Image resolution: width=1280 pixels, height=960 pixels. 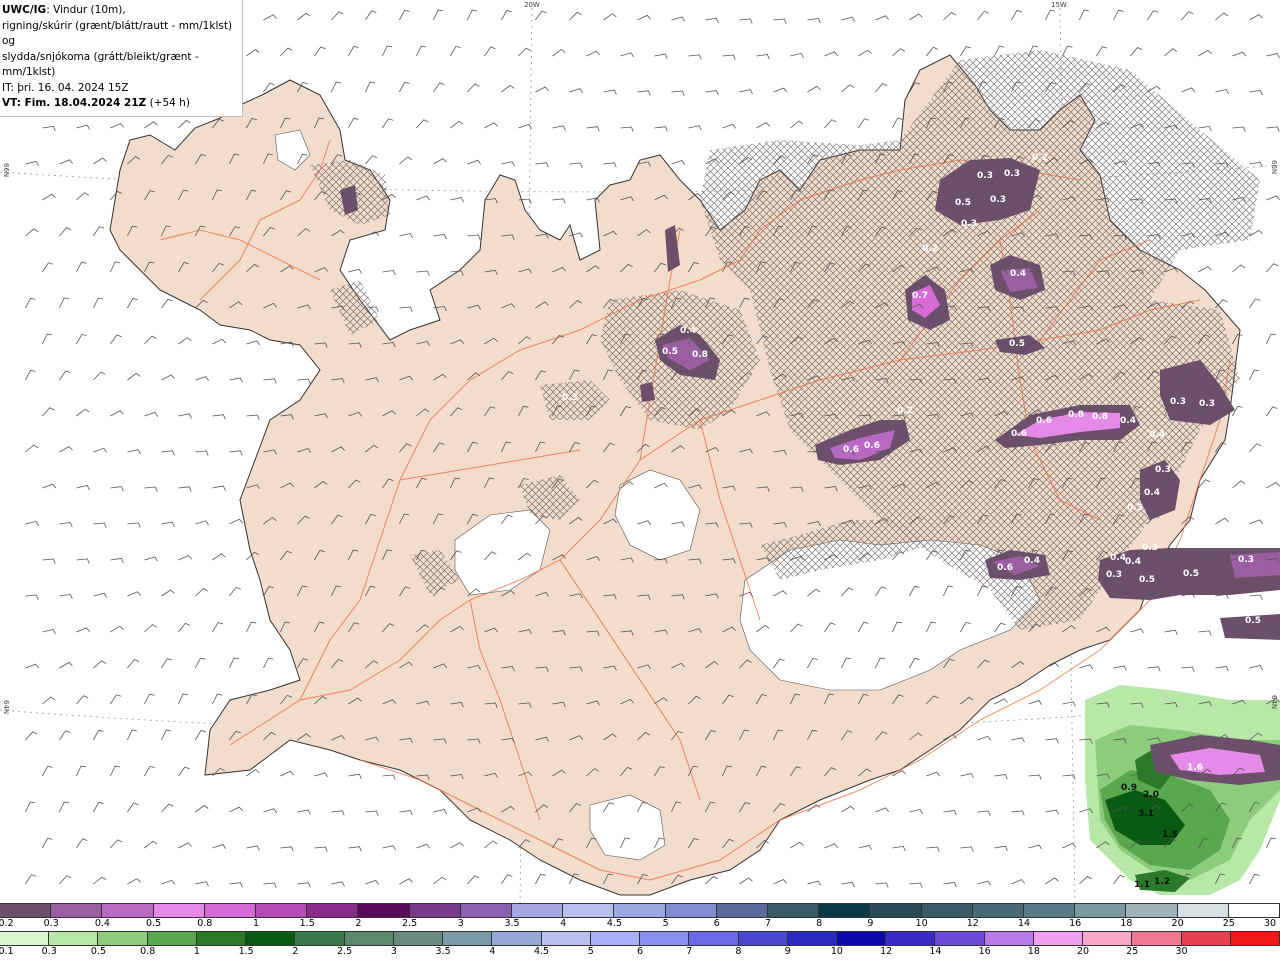 I want to click on legend-tick-label: 10, so click(x=836, y=951).